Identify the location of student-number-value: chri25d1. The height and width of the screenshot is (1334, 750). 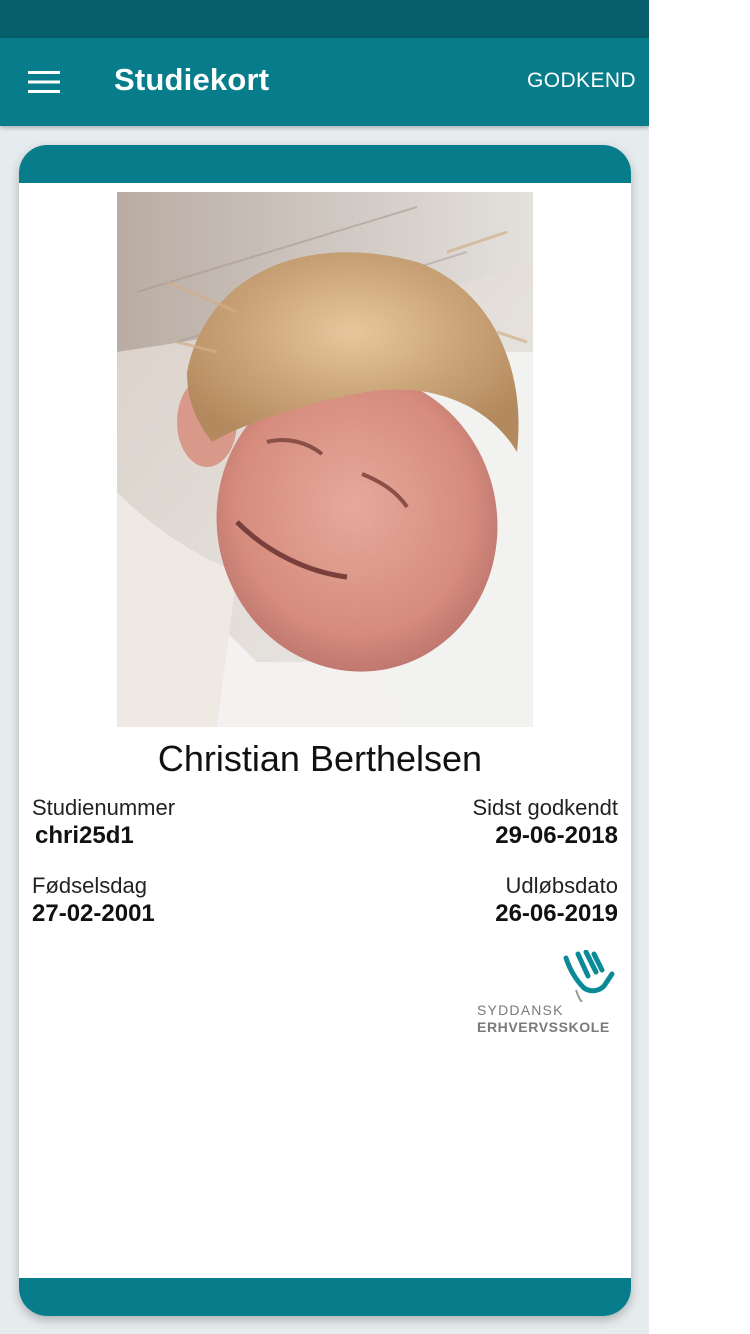
(84, 835).